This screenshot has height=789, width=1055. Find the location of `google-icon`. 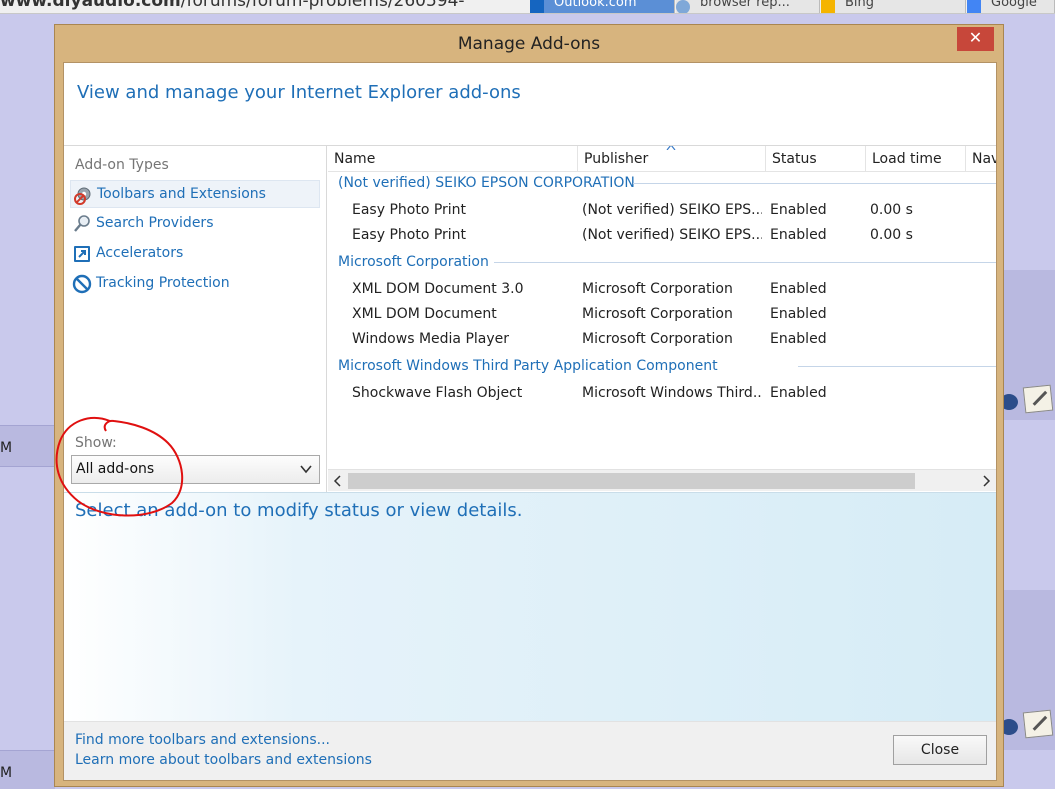

google-icon is located at coordinates (974, 6).